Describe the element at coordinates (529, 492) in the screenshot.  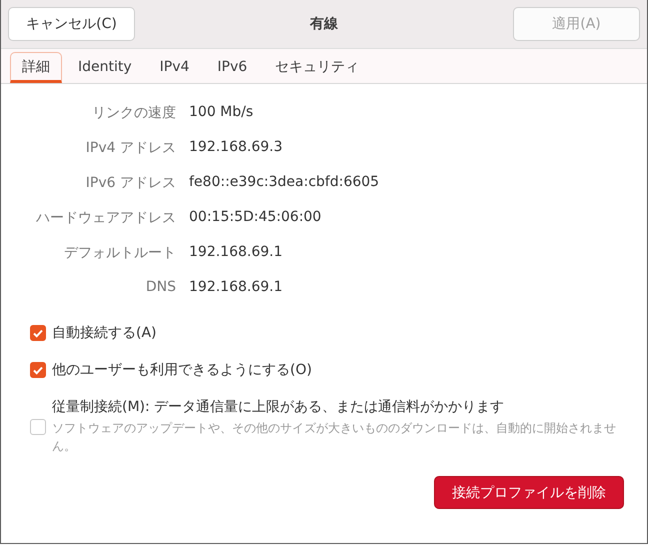
I see `delete-profile-button: 接続プロファイルを削除` at that location.